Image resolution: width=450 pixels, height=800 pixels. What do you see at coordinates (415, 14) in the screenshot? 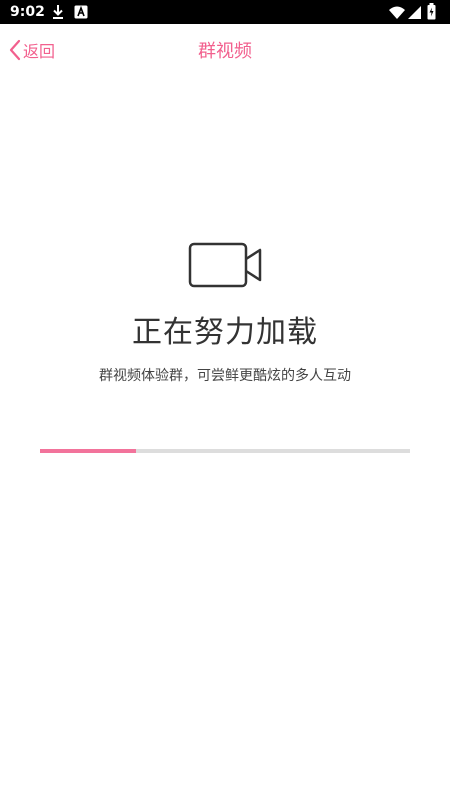
I see `signal-icon` at bounding box center [415, 14].